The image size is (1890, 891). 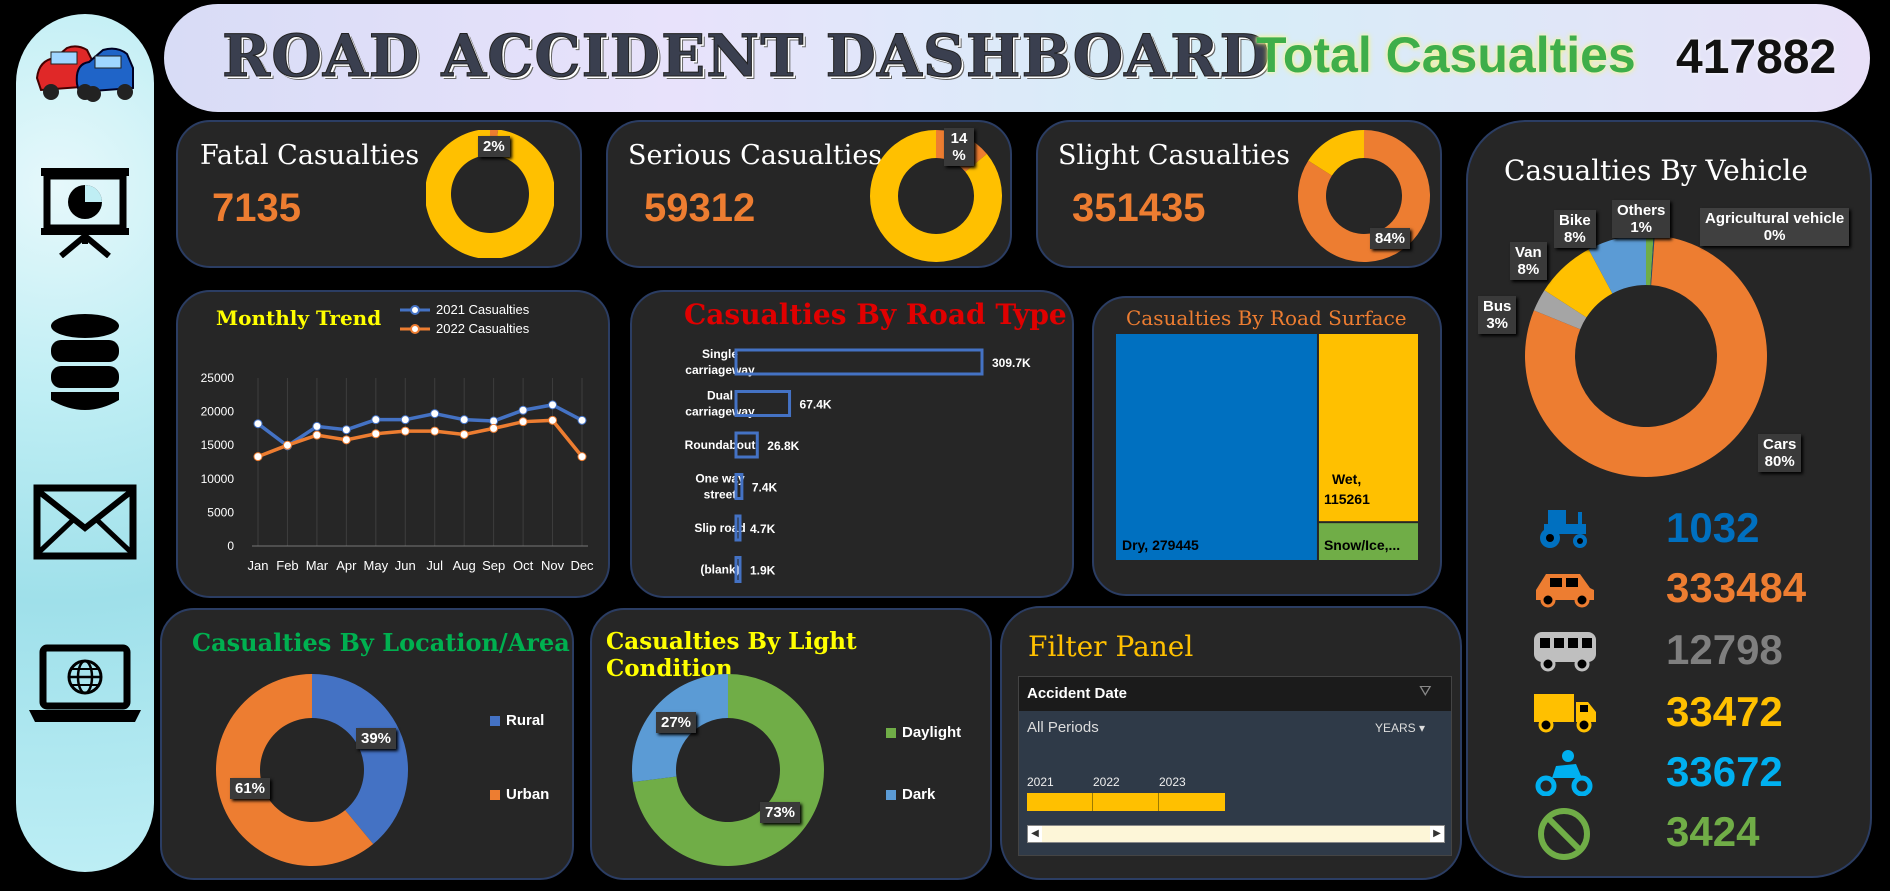 I want to click on kpi-serious-label: Serious Casualties, so click(x=755, y=155).